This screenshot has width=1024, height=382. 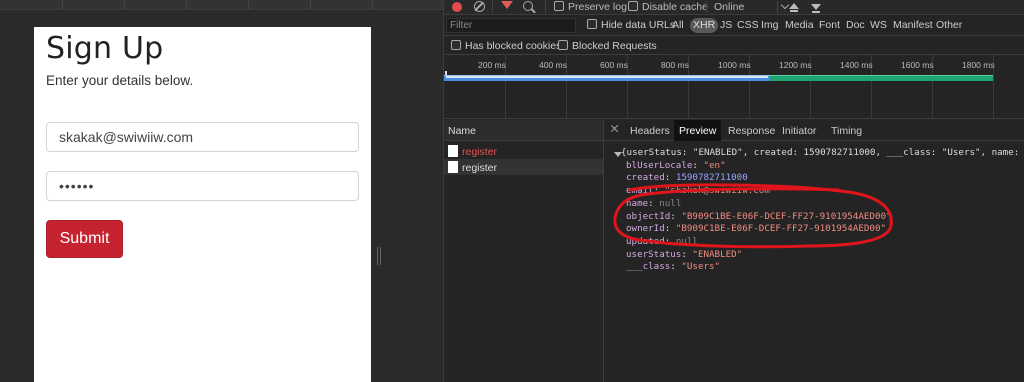 What do you see at coordinates (457, 7) in the screenshot?
I see `record-icon` at bounding box center [457, 7].